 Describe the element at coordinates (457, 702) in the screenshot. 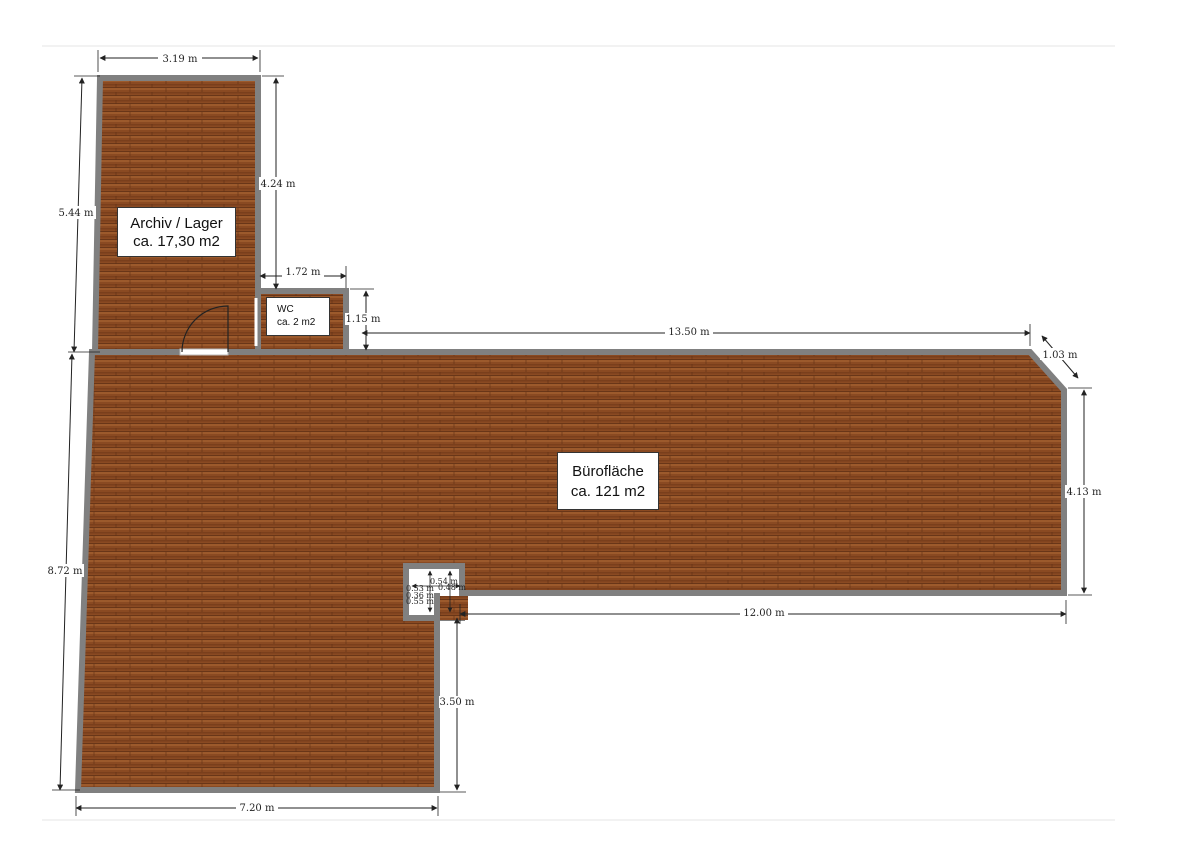

I see `dim-lower-right-height: 3.50 m` at that location.